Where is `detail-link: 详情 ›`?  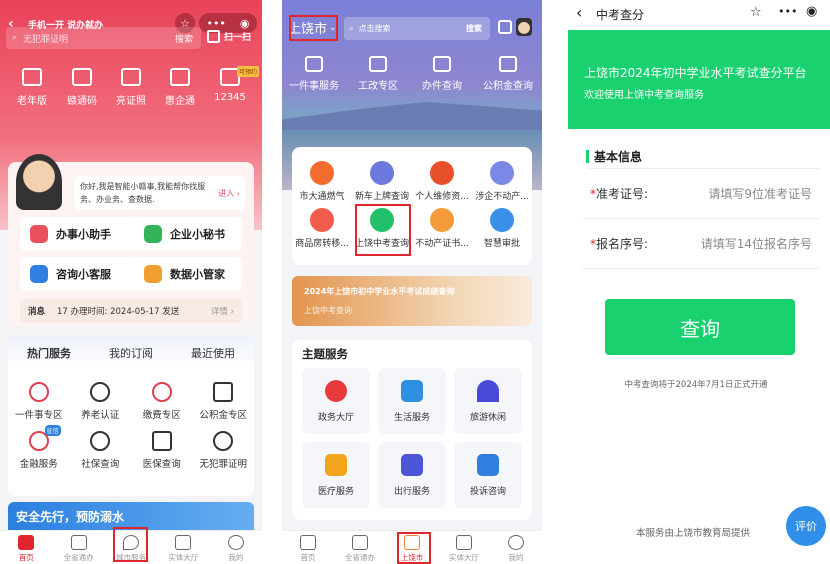
detail-link: 详情 › is located at coordinates (222, 311).